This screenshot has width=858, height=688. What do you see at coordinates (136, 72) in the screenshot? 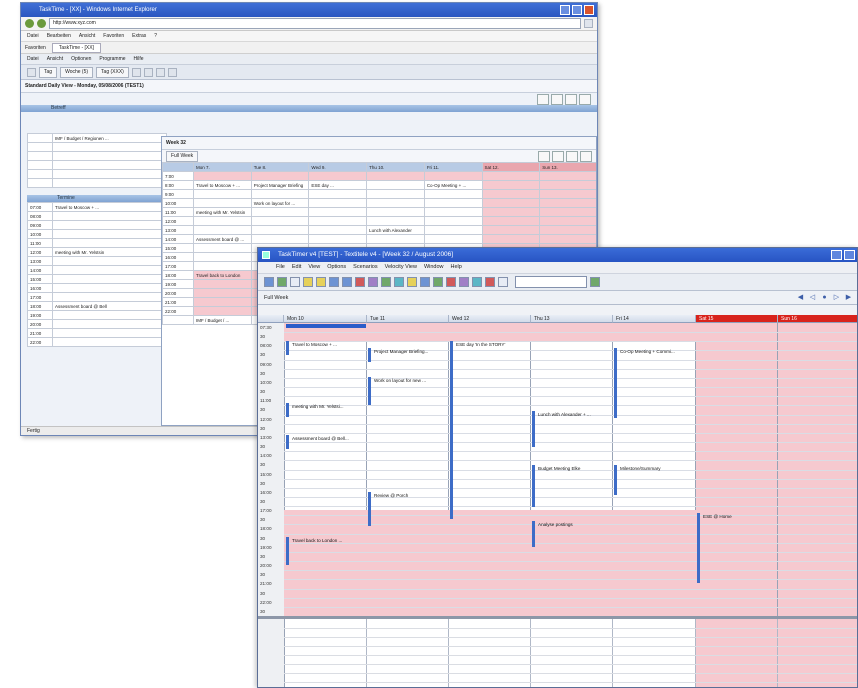
I see `grid-icon` at bounding box center [136, 72].